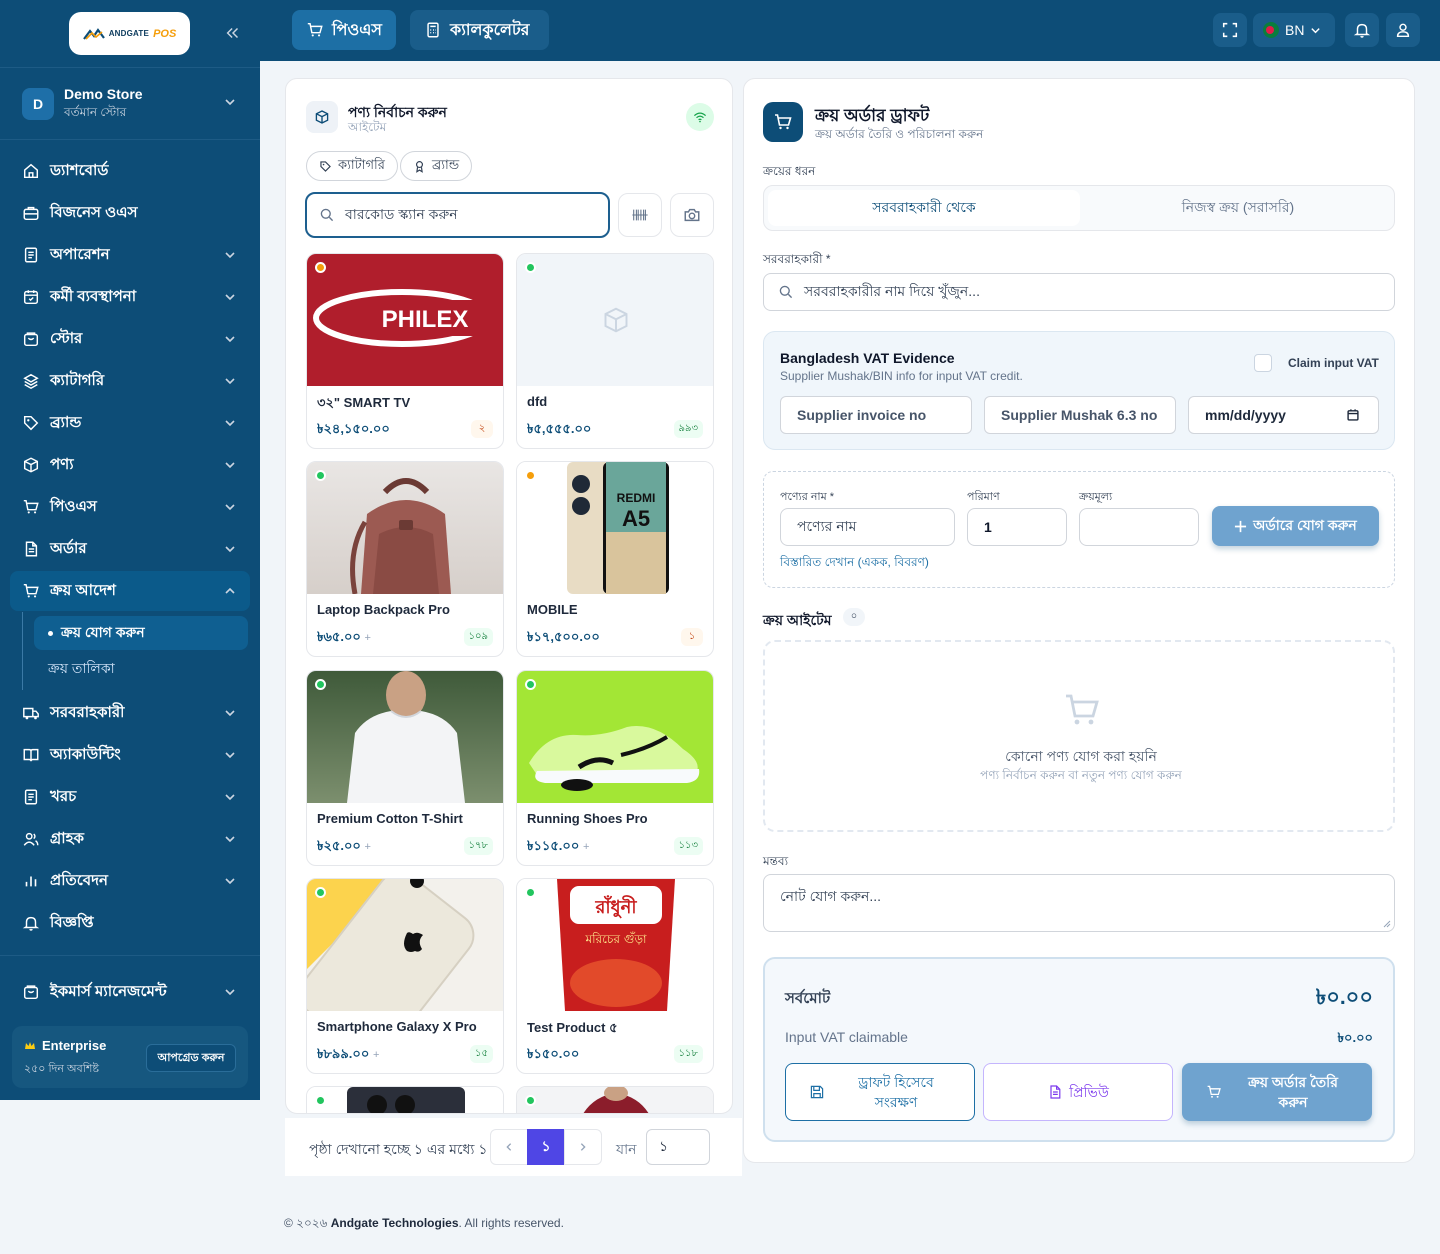 This screenshot has width=1440, height=1254. What do you see at coordinates (130, 549) in the screenshot?
I see `sidebar-item-orders: অর্ডার` at bounding box center [130, 549].